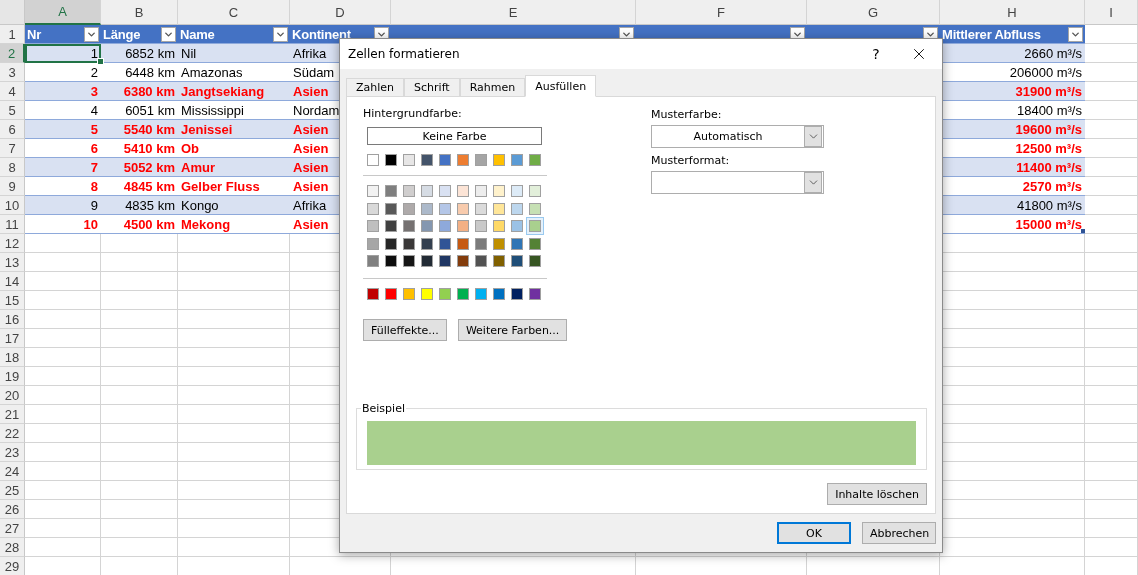 The image size is (1138, 575). I want to click on table-cell: 5052 km, so click(139, 167).